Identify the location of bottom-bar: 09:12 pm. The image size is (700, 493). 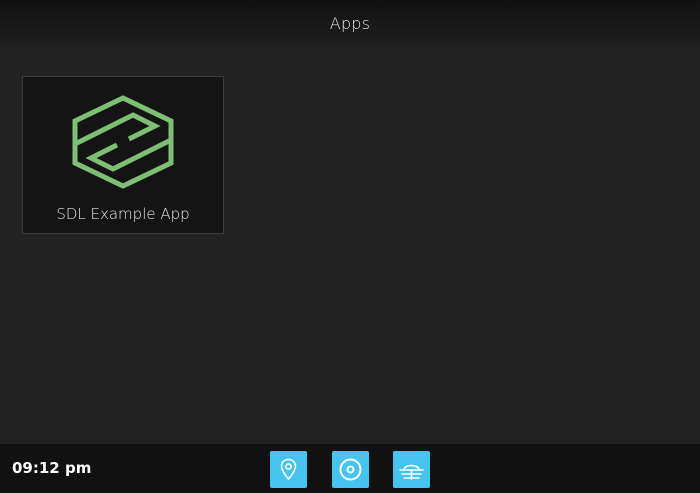
(350, 468).